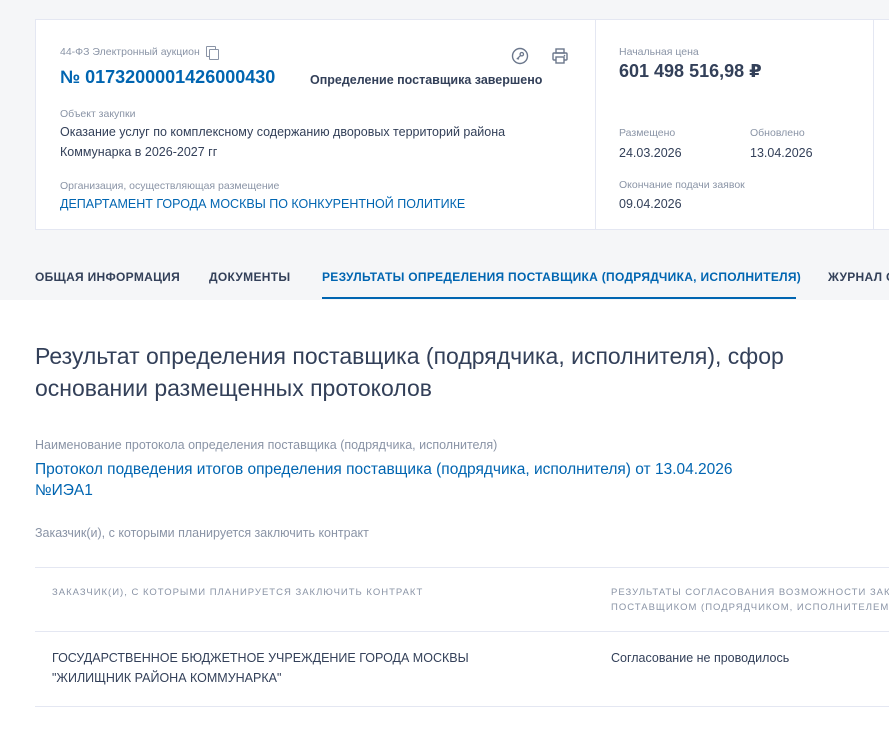  Describe the element at coordinates (750, 592) in the screenshot. I see `table-header-results-line1: РЕЗУЛЬТАТЫ СОГЛАСОВАНИЯ ВОЗМОЖНОСТИ ЗАК` at that location.